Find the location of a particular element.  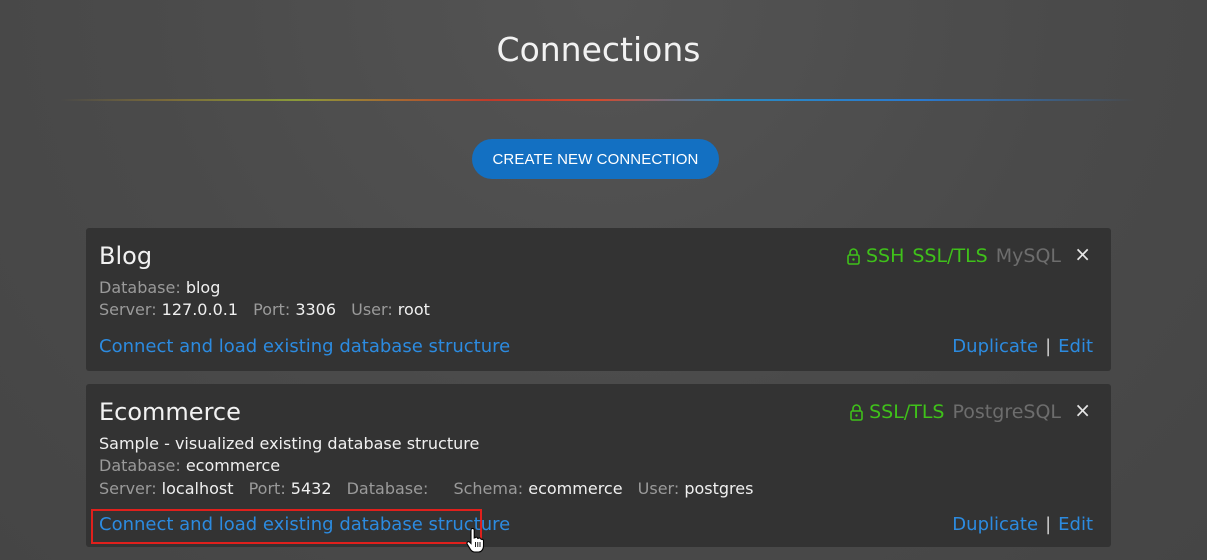

ssh-badge: SSH is located at coordinates (885, 256).